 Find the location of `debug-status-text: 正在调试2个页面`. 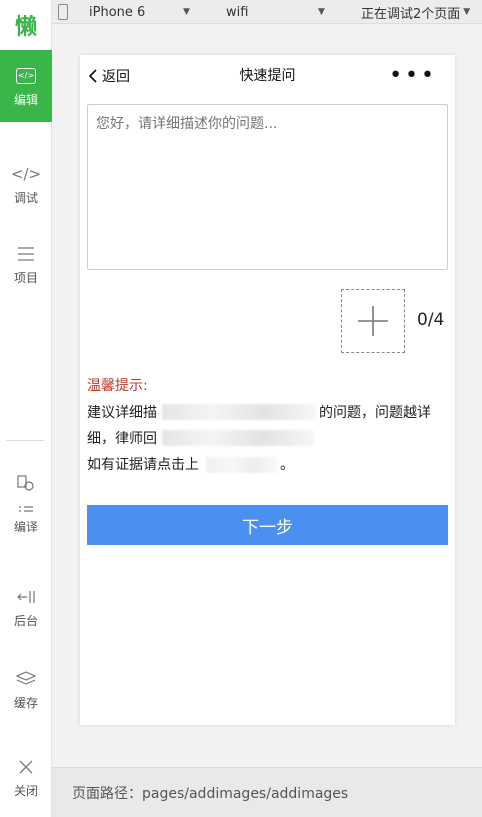

debug-status-text: 正在调试2个页面 is located at coordinates (411, 14).